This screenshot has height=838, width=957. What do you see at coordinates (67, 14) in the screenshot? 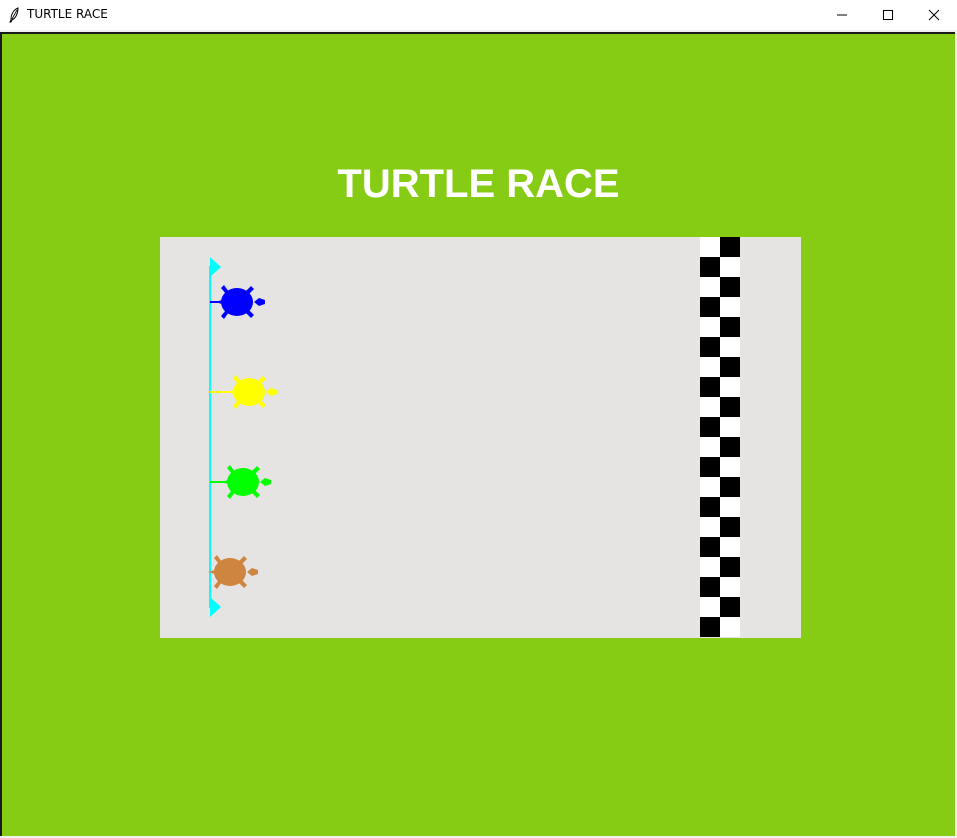
I see `window-title: TURTLE RACE` at bounding box center [67, 14].